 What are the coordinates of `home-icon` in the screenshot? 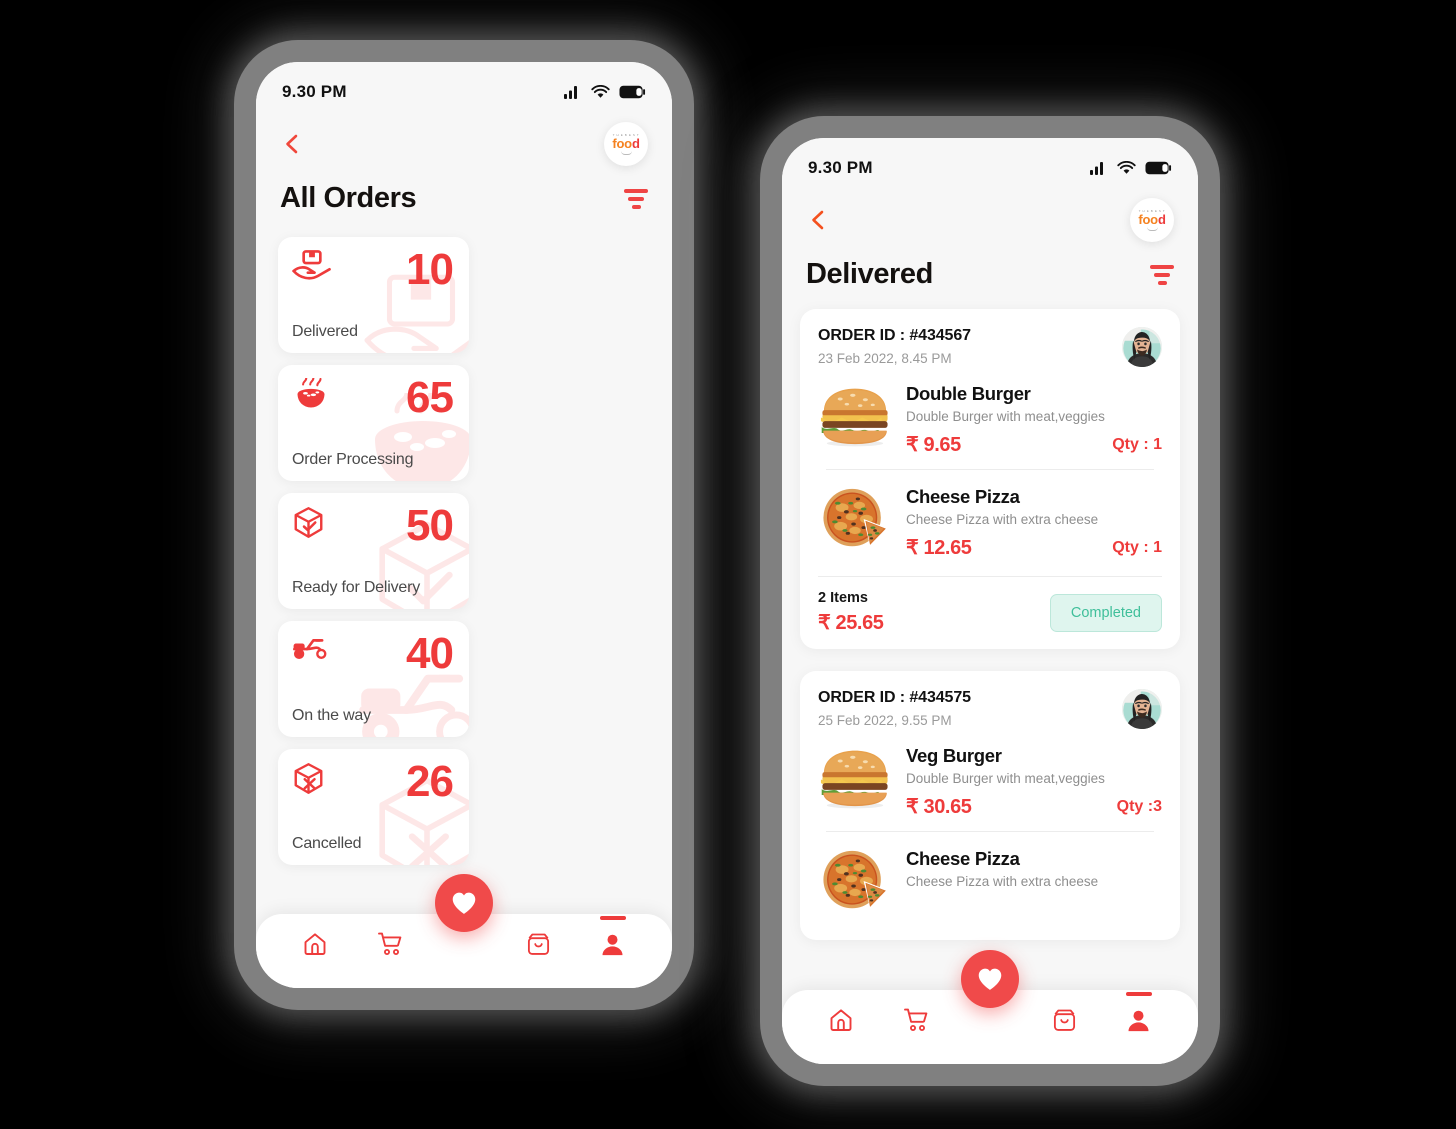 It's located at (841, 1020).